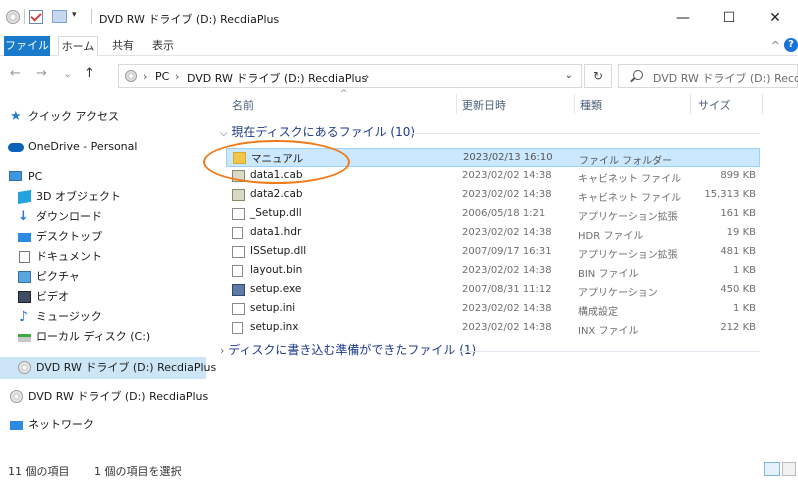 The height and width of the screenshot is (480, 798). Describe the element at coordinates (278, 251) in the screenshot. I see `file-name: ISSetup.dll` at that location.